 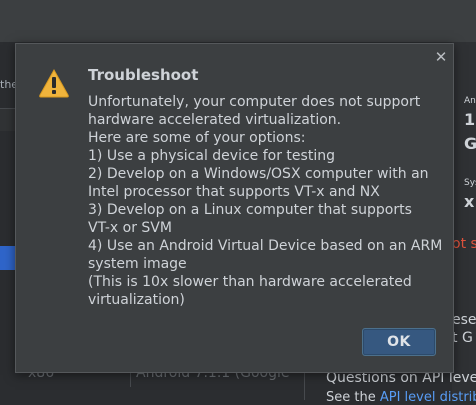 I want to click on background-see-label: See the, so click(x=353, y=397).